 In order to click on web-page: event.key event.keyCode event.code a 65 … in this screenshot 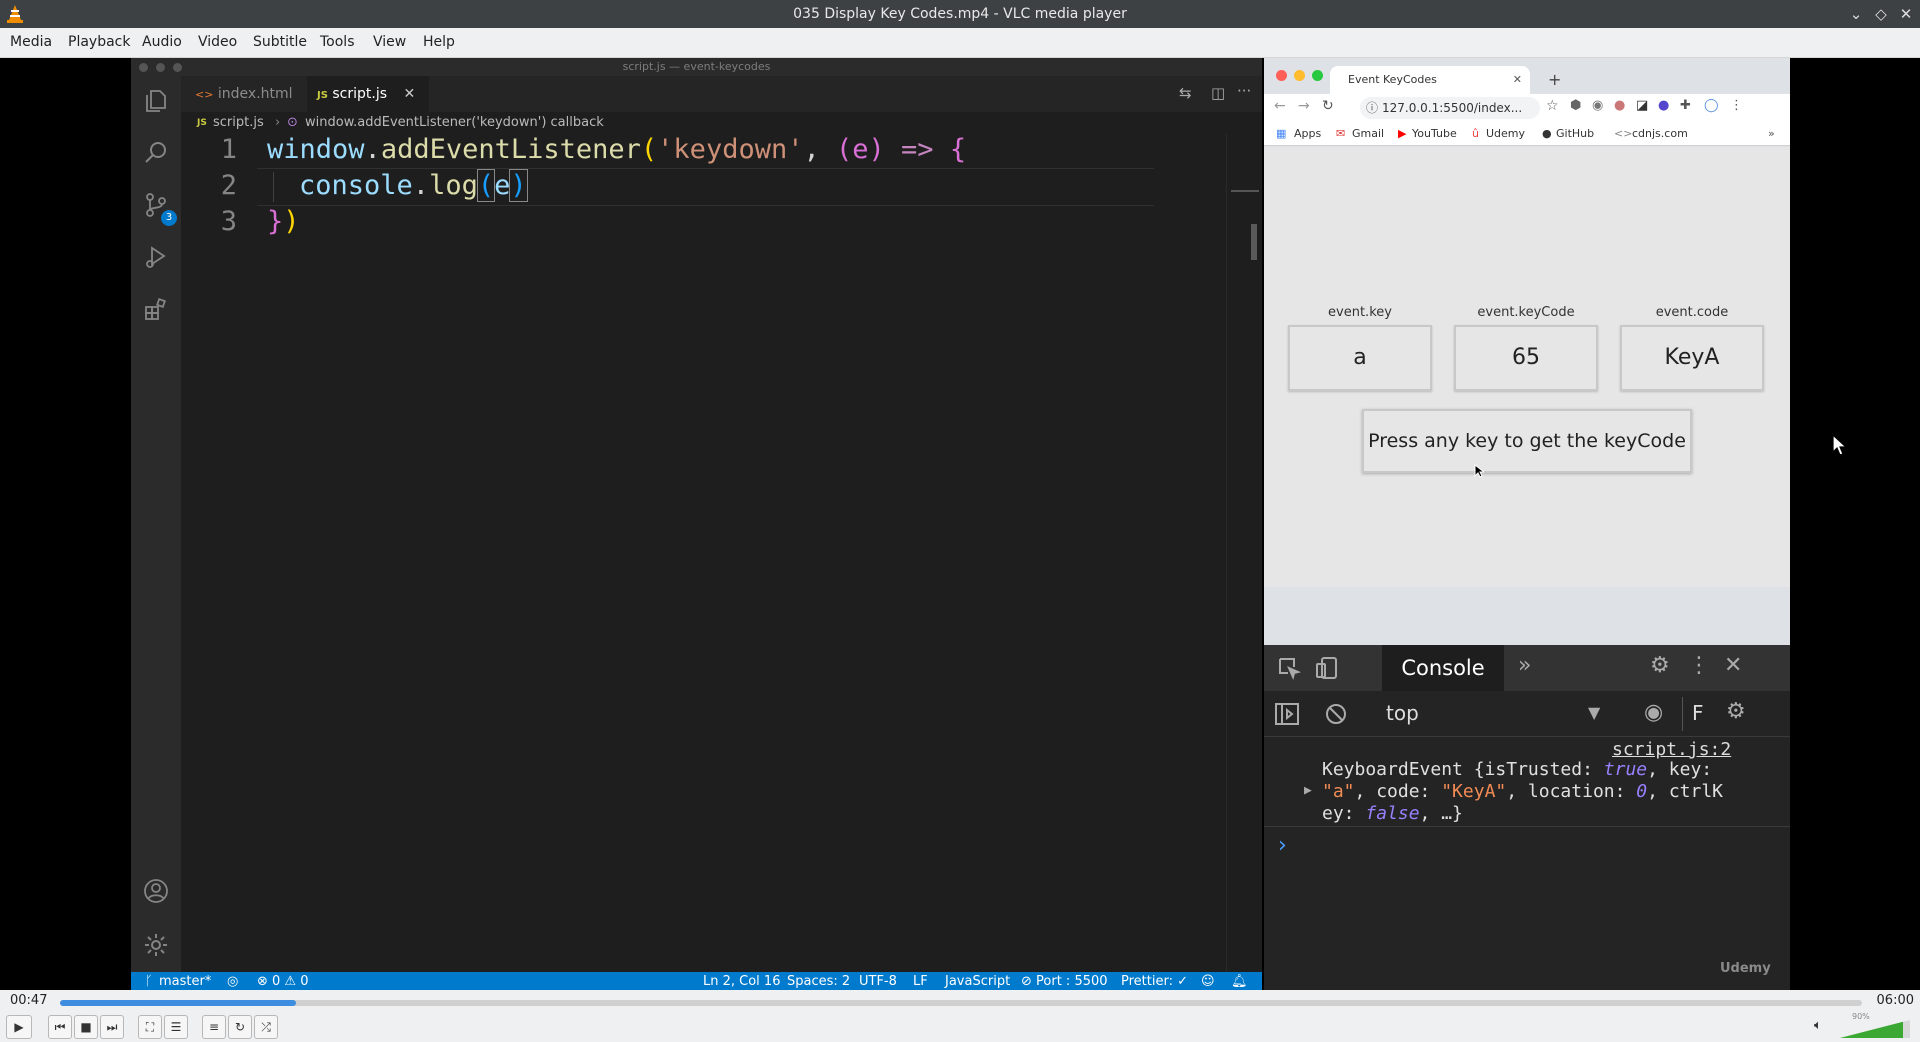, I will do `click(1527, 367)`.